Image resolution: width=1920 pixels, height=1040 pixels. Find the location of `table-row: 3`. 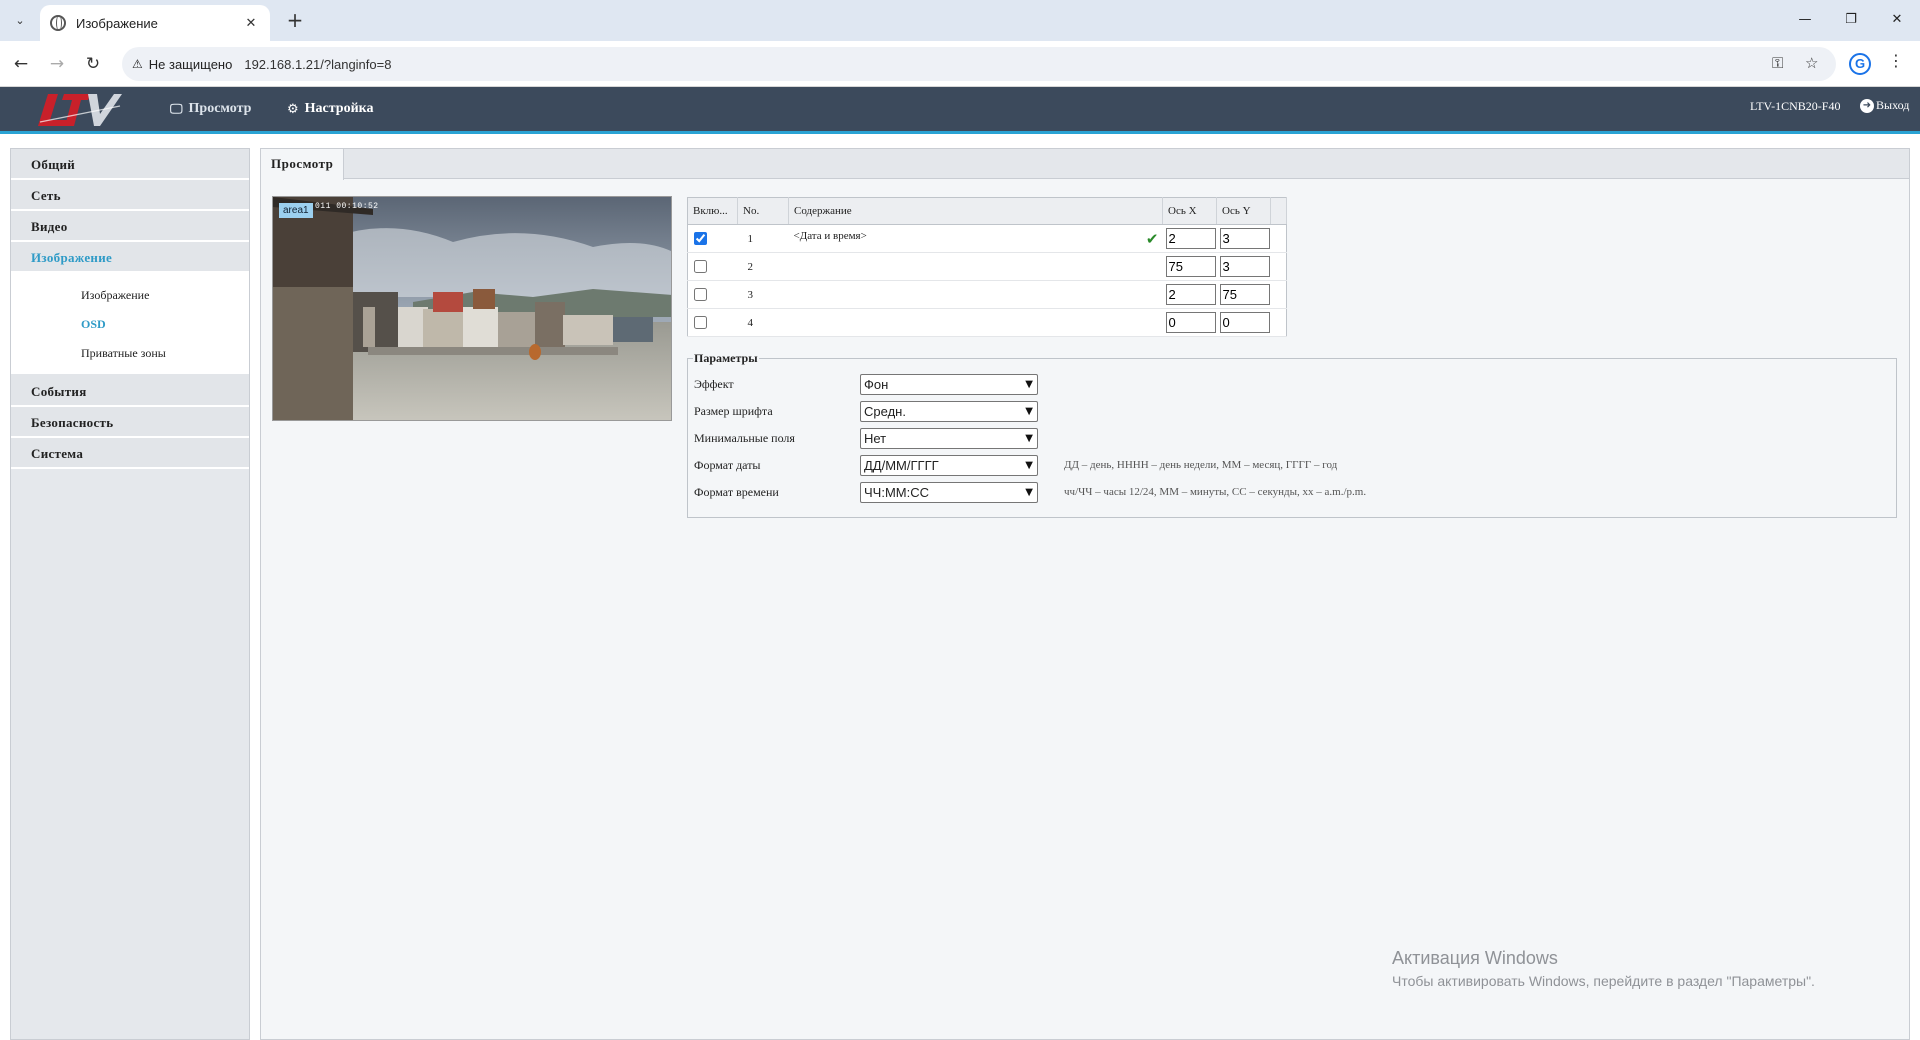

table-row: 3 is located at coordinates (987, 294).